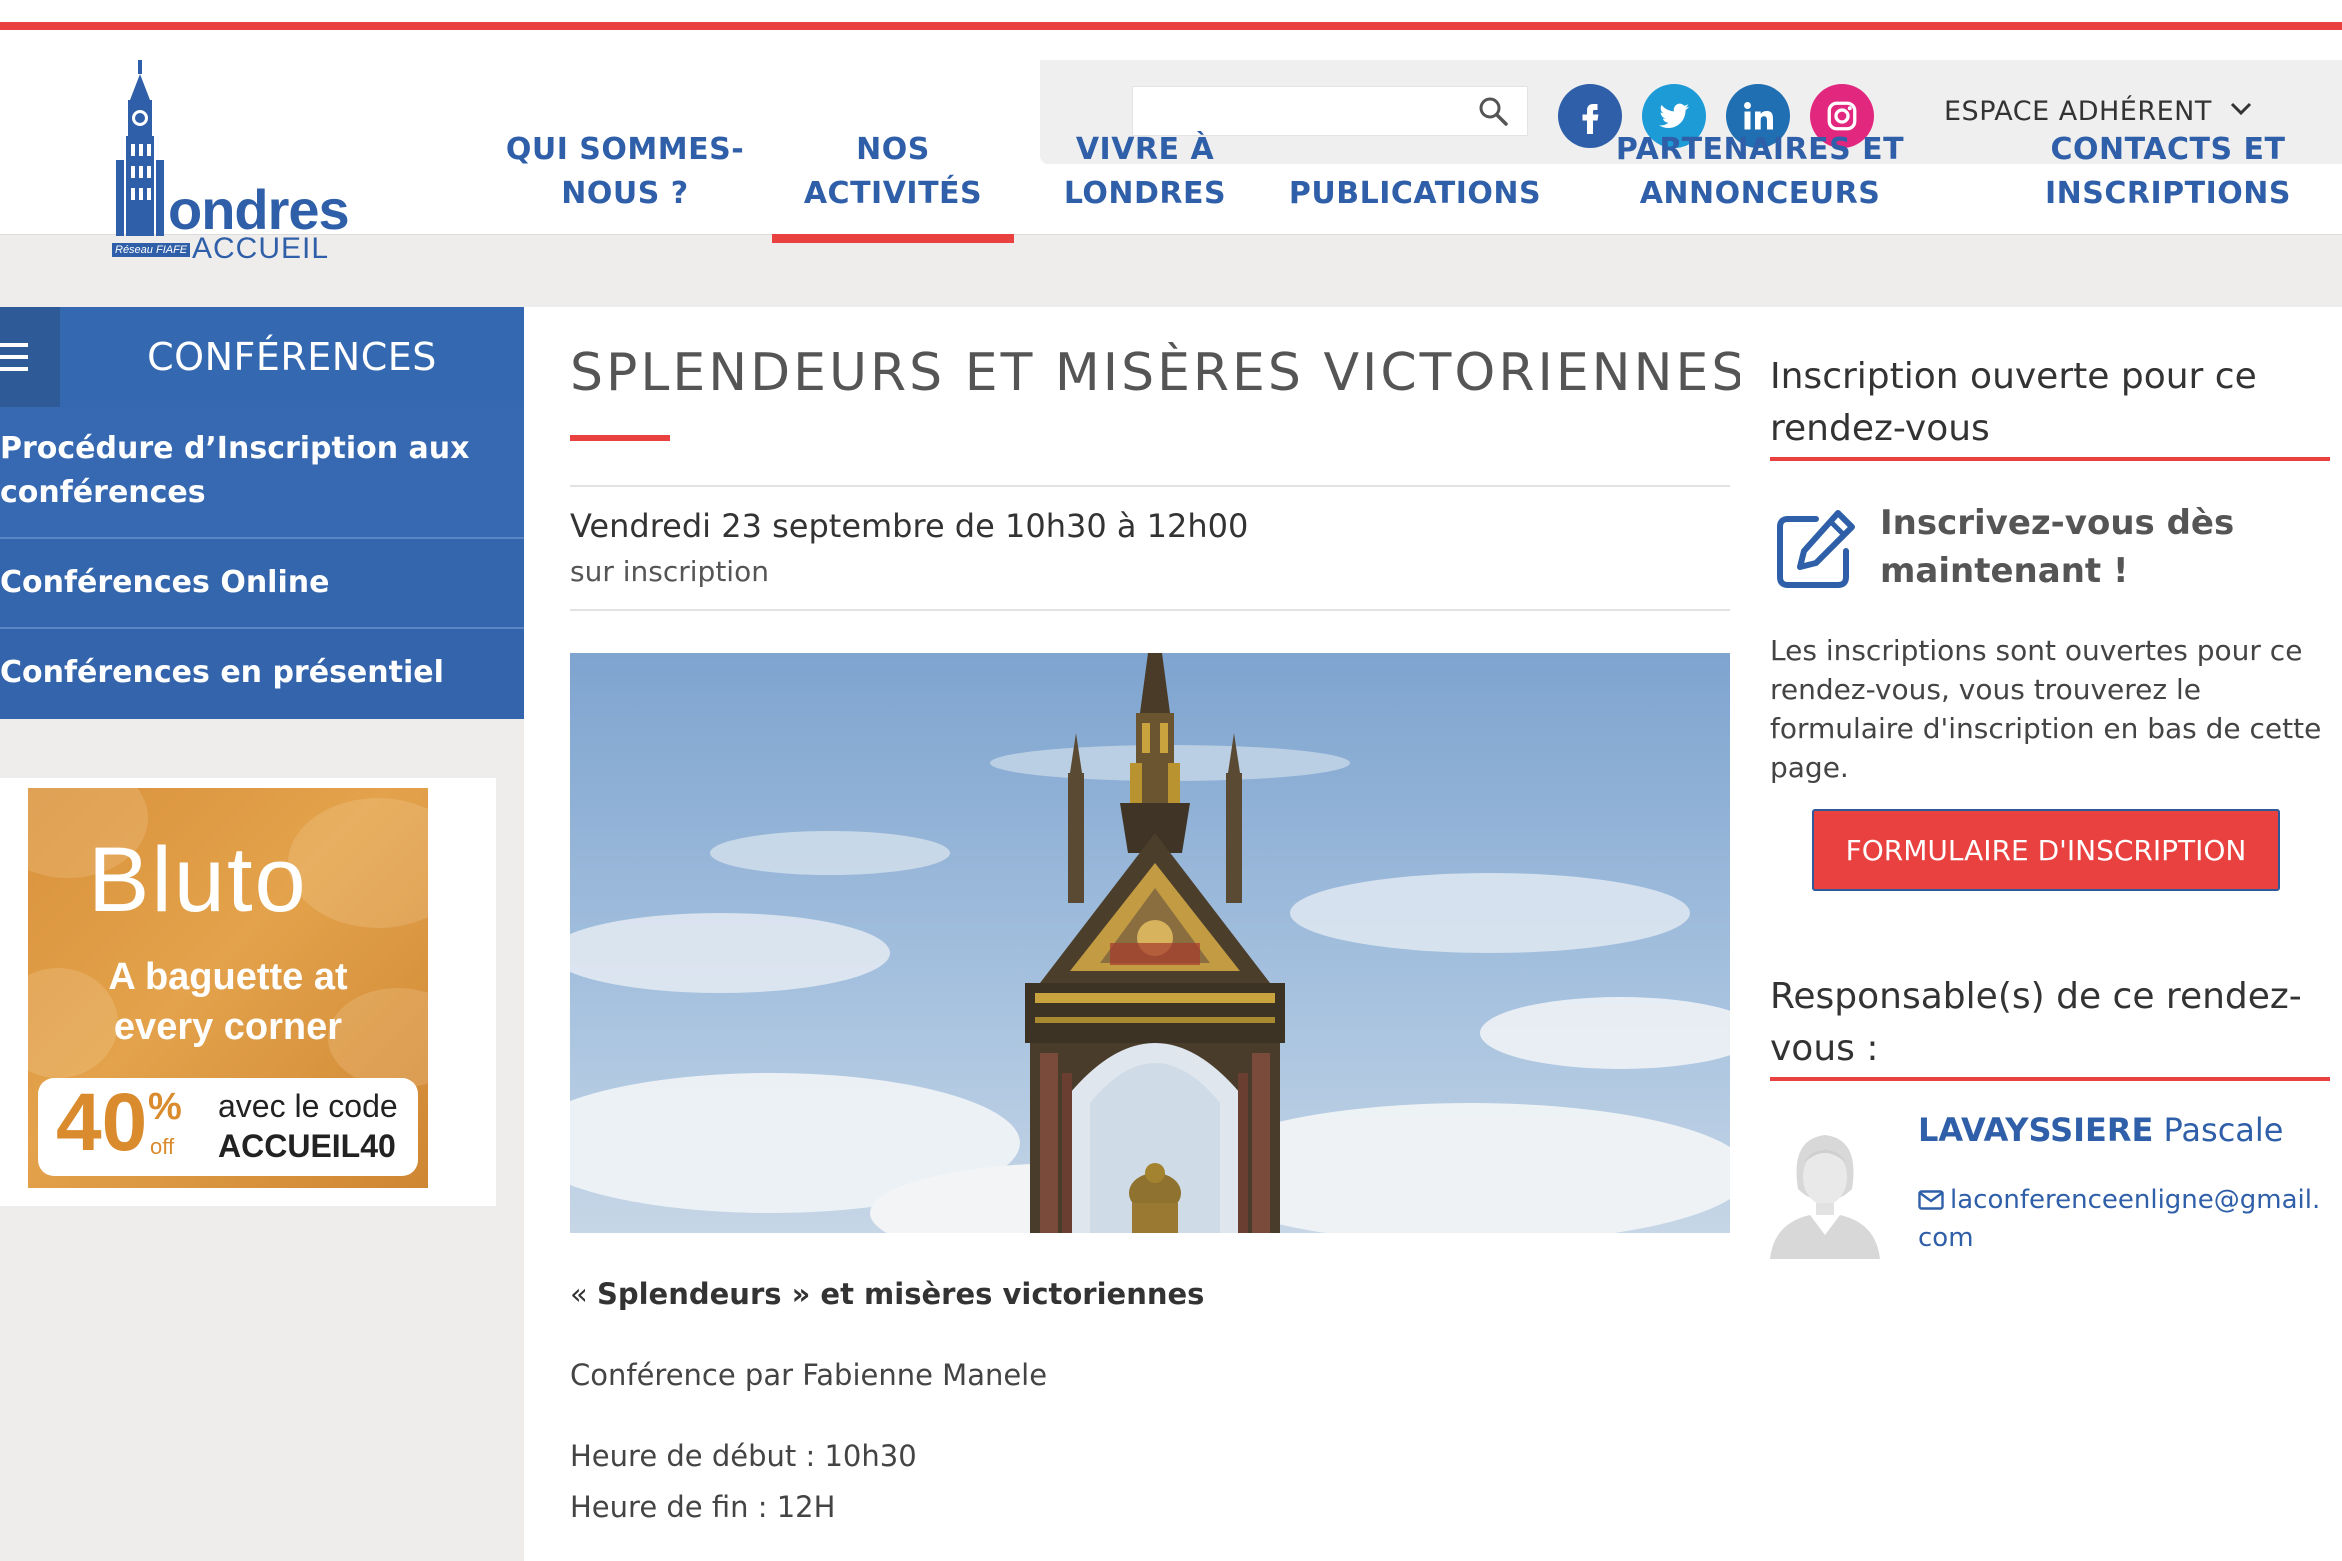 The width and height of the screenshot is (2342, 1561). Describe the element at coordinates (893, 193) in the screenshot. I see `nav-line: ACTIVITÉS` at that location.